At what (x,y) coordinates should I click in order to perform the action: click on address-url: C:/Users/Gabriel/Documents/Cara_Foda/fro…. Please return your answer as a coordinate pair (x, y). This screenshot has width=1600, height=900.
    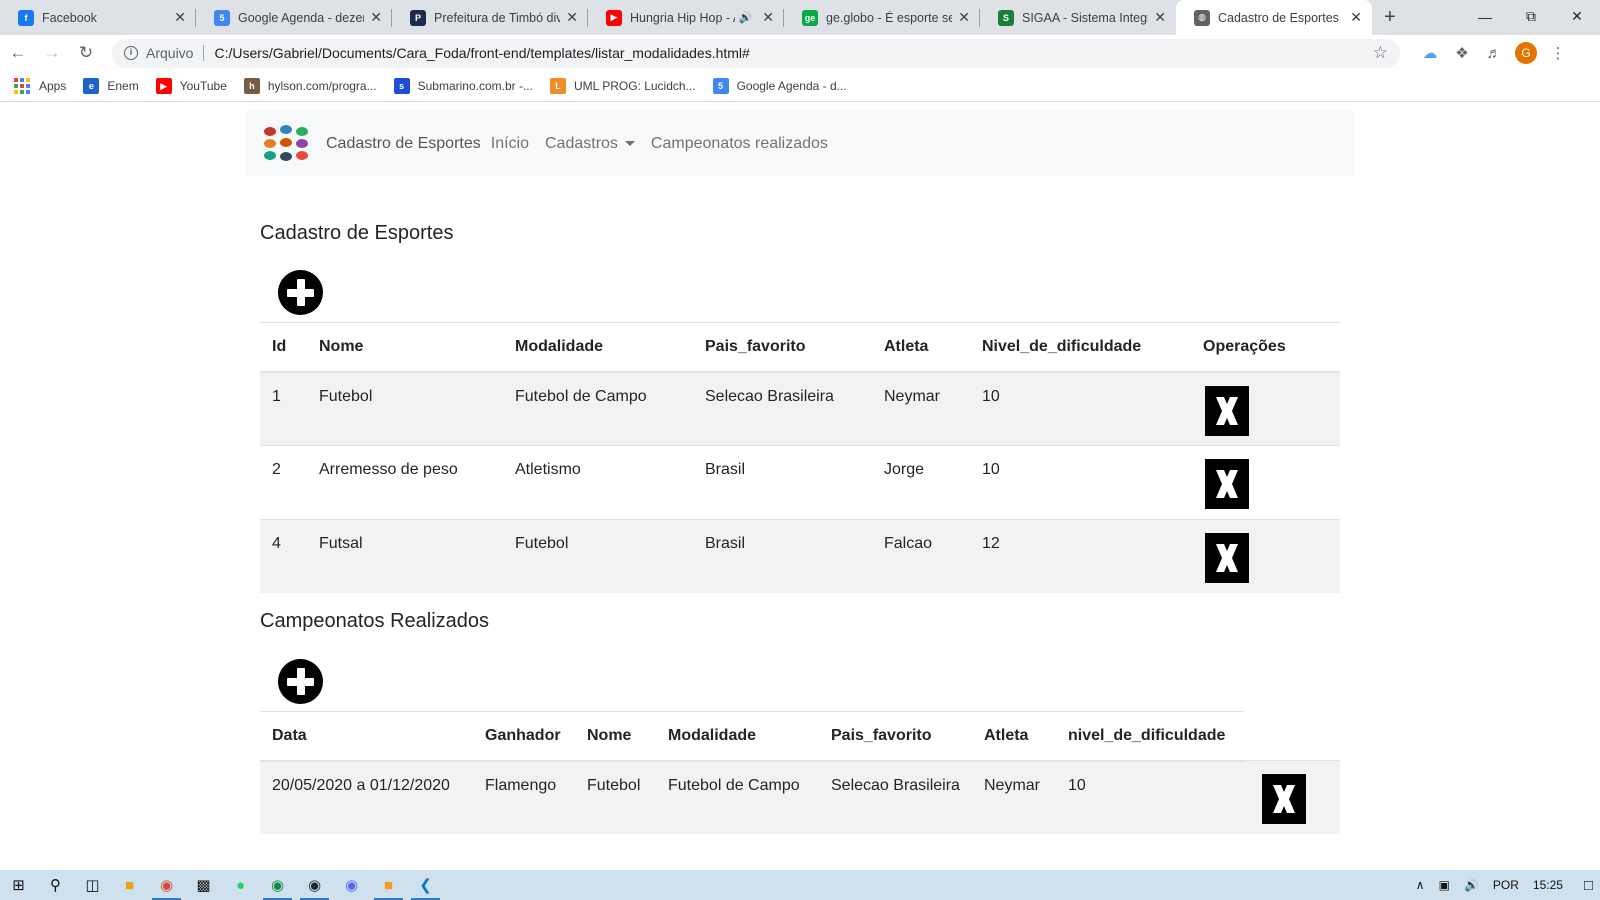
    Looking at the image, I should click on (481, 53).